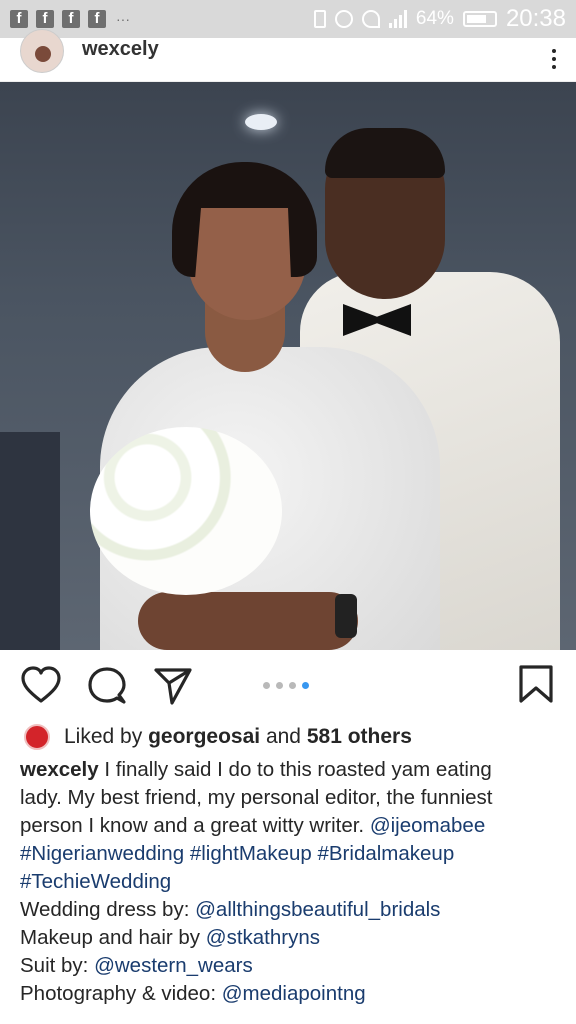 This screenshot has height=1024, width=576. I want to click on hands, so click(248, 621).